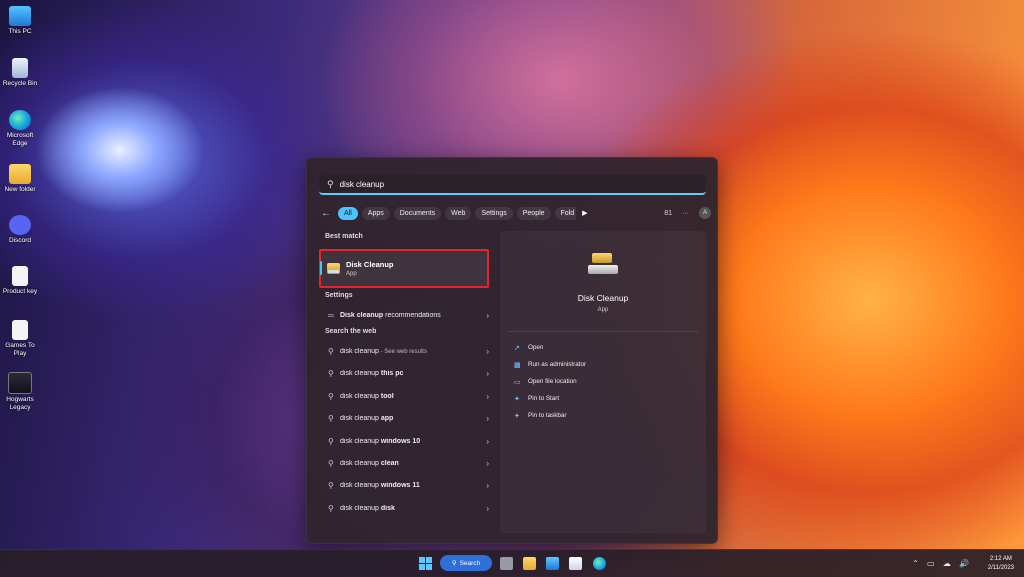 This screenshot has width=1024, height=577. What do you see at coordinates (20, 225) in the screenshot?
I see `discord-icon` at bounding box center [20, 225].